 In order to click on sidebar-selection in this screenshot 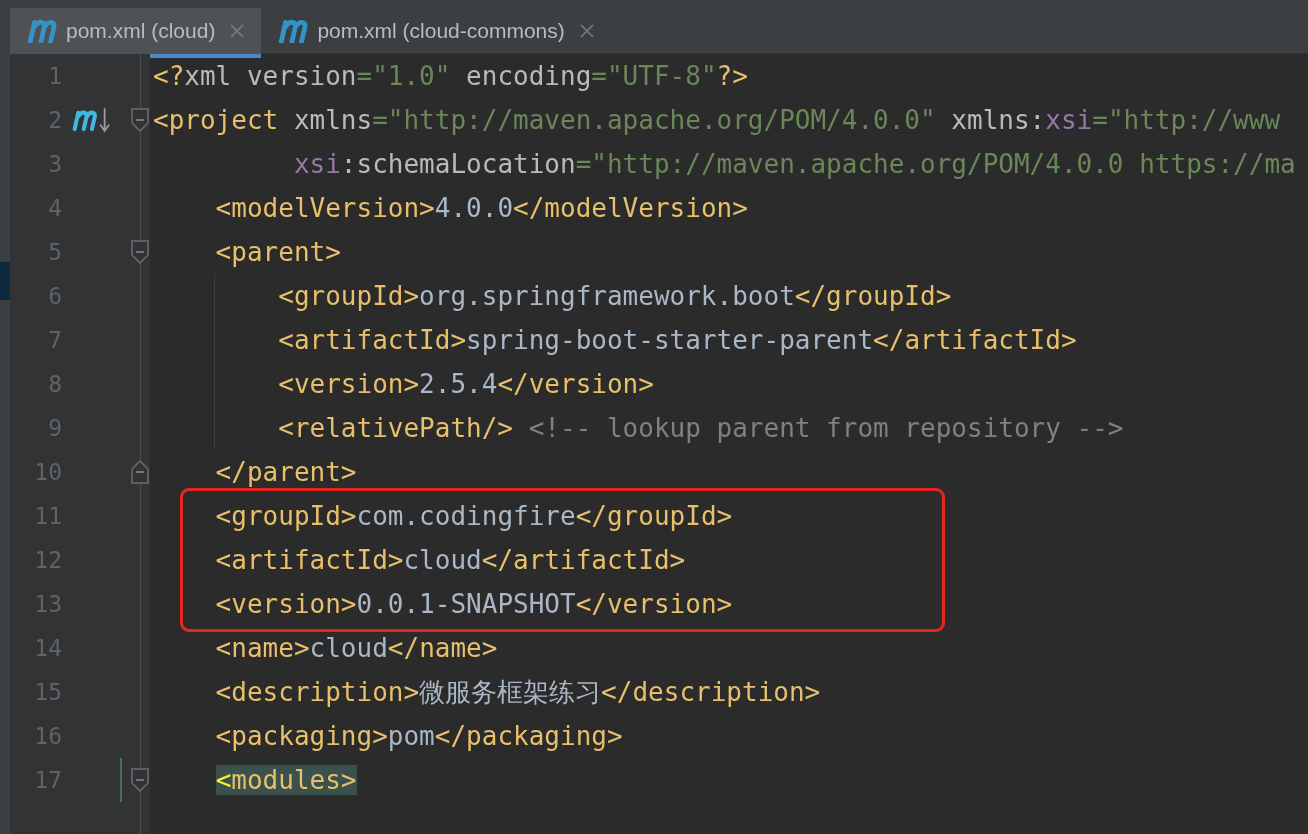, I will do `click(5, 281)`.